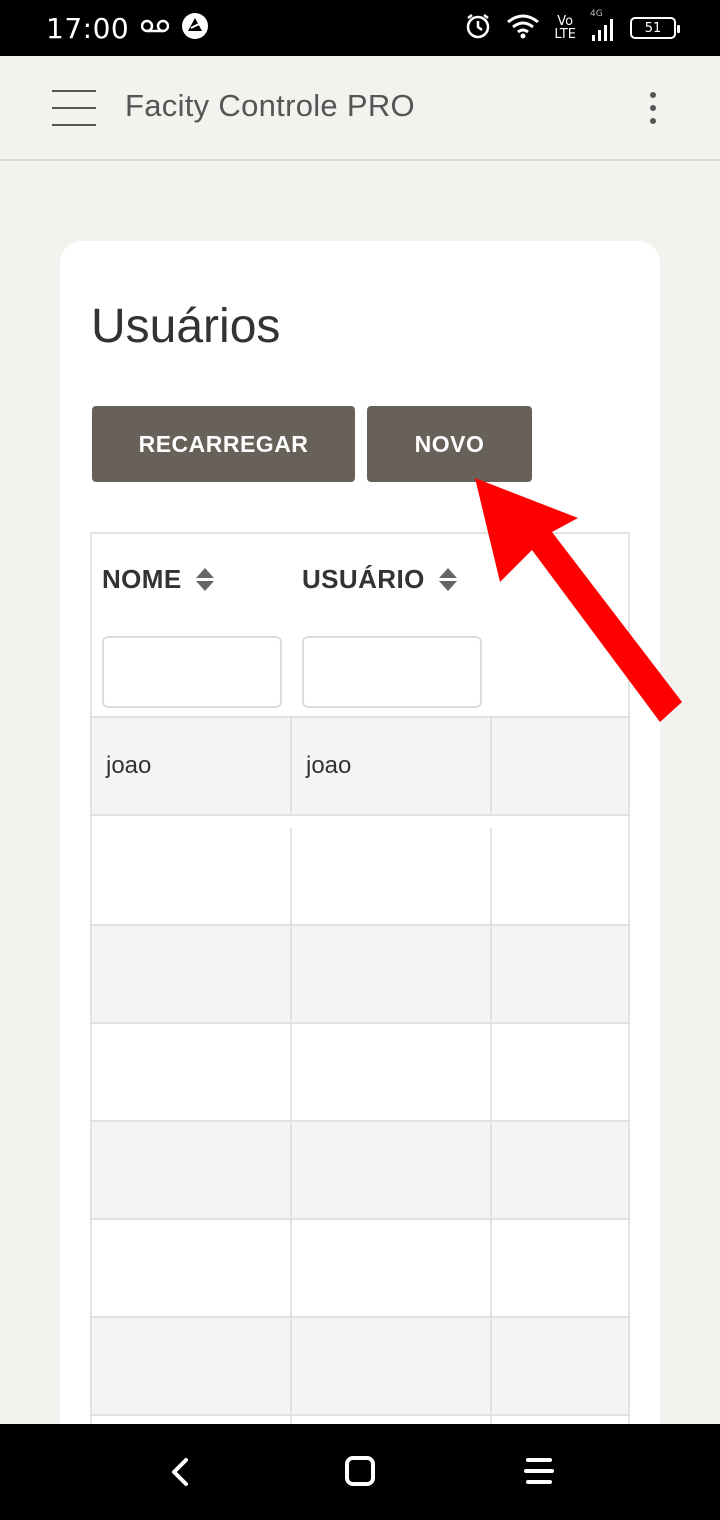  Describe the element at coordinates (523, 28) in the screenshot. I see `wifi-icon` at that location.